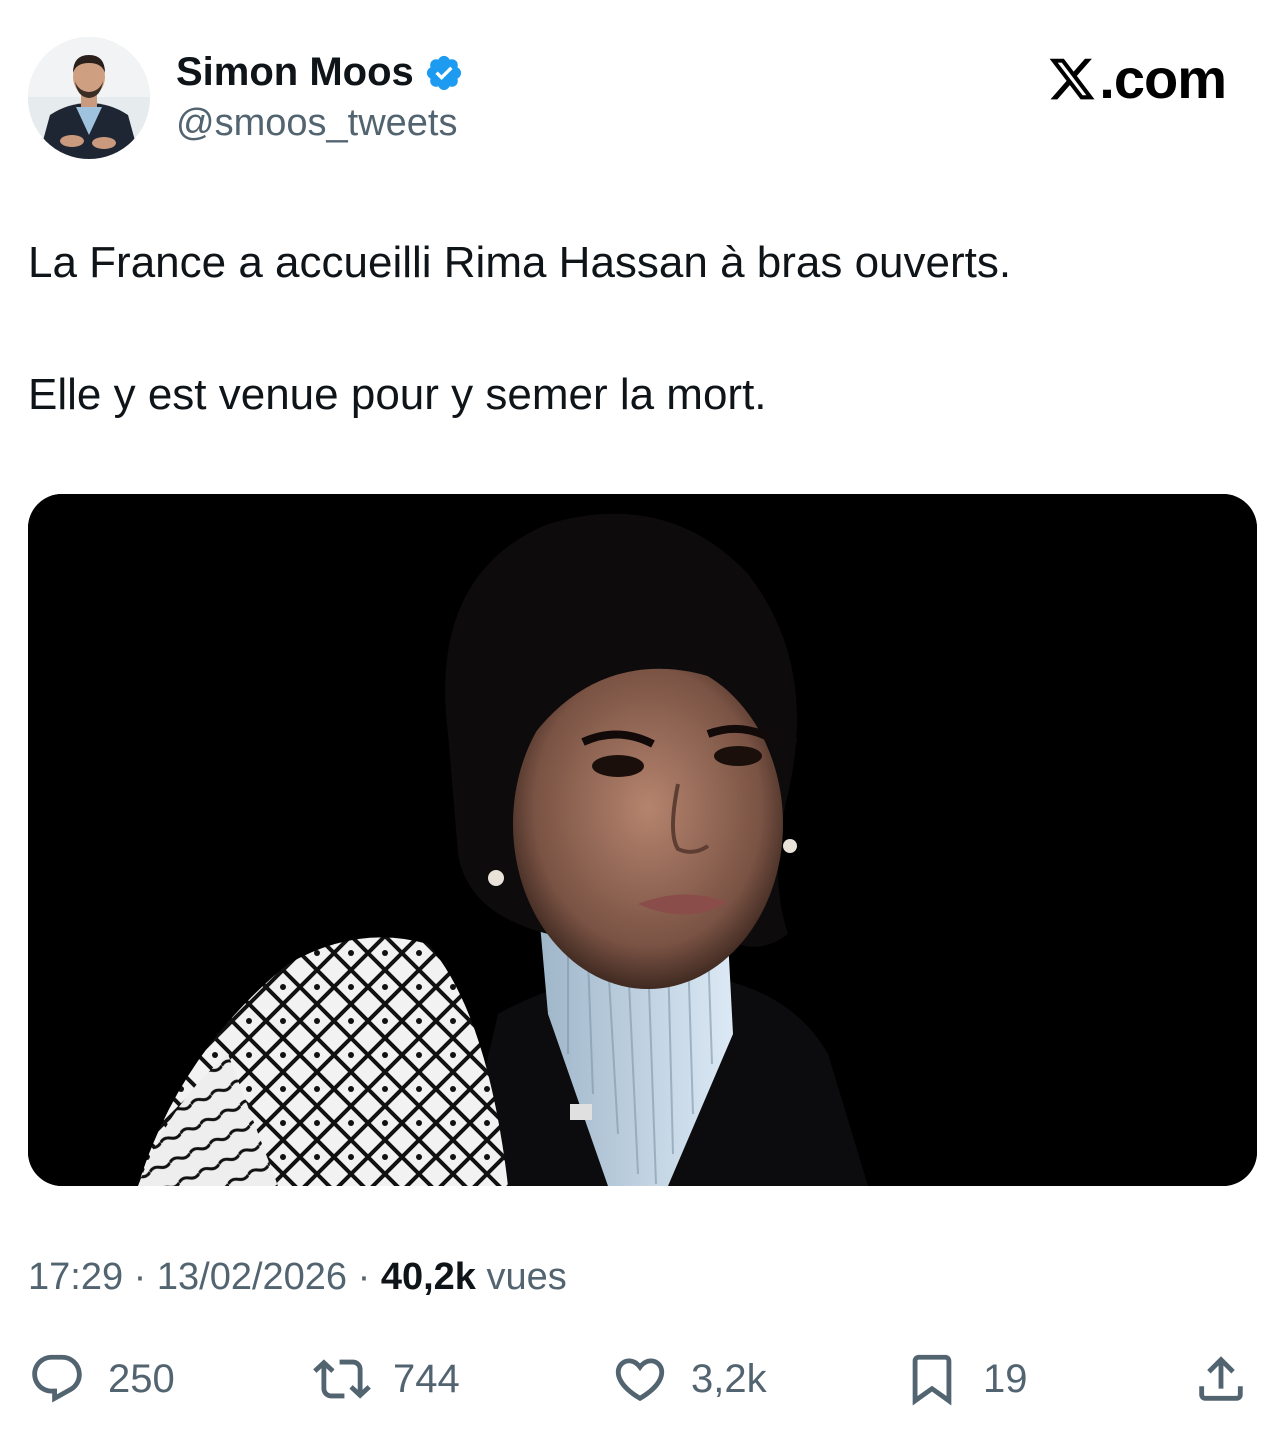 Image resolution: width=1284 pixels, height=1445 pixels. What do you see at coordinates (426, 1378) in the screenshot?
I see `repost-count: 744` at bounding box center [426, 1378].